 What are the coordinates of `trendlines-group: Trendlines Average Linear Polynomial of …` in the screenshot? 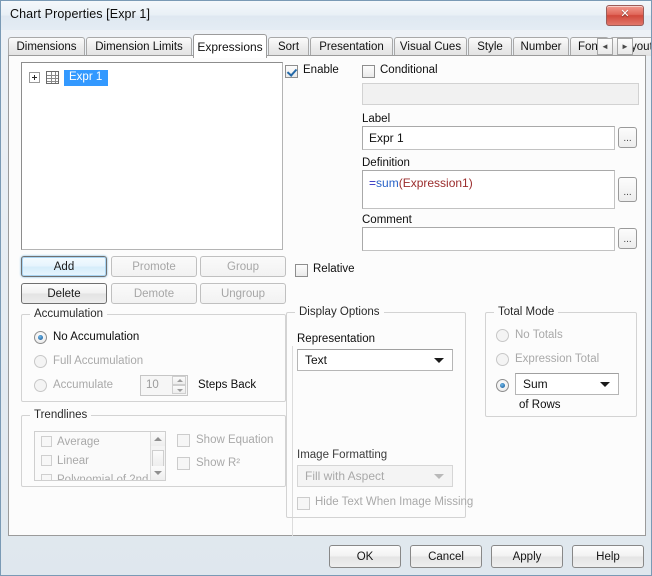 It's located at (153, 448).